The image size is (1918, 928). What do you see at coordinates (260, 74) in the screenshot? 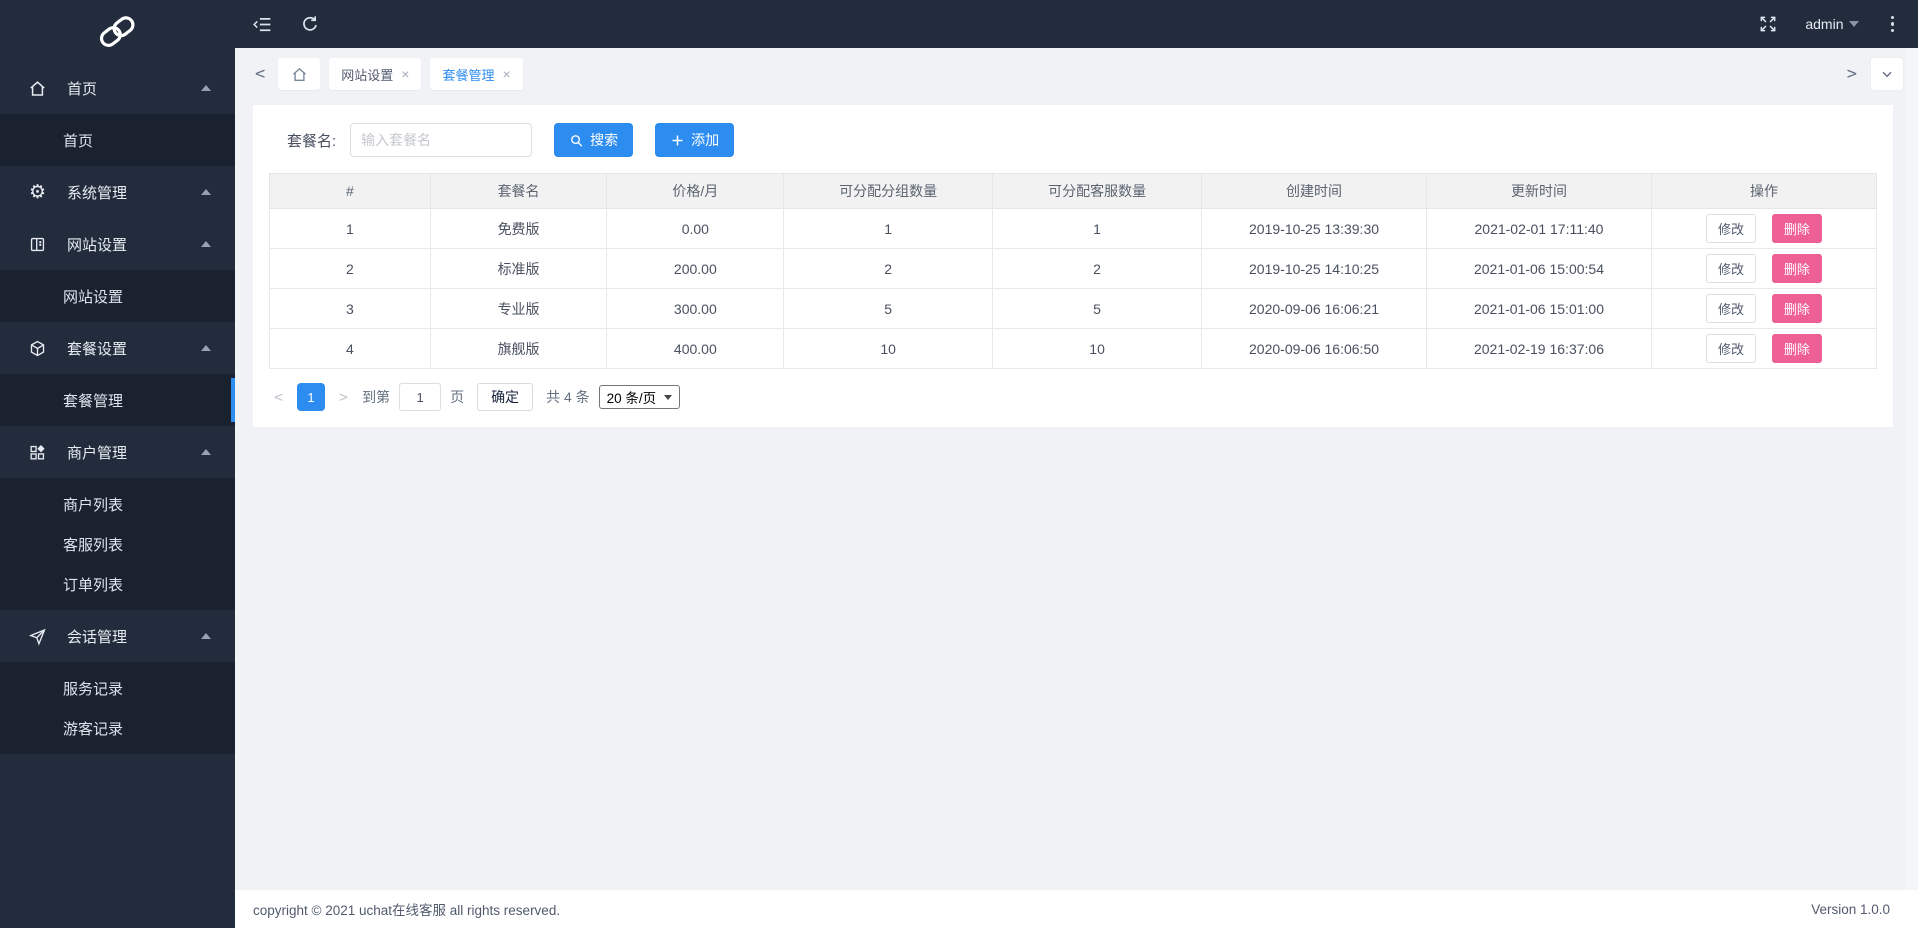
I see `tabs-scroll-left-icon: <` at bounding box center [260, 74].